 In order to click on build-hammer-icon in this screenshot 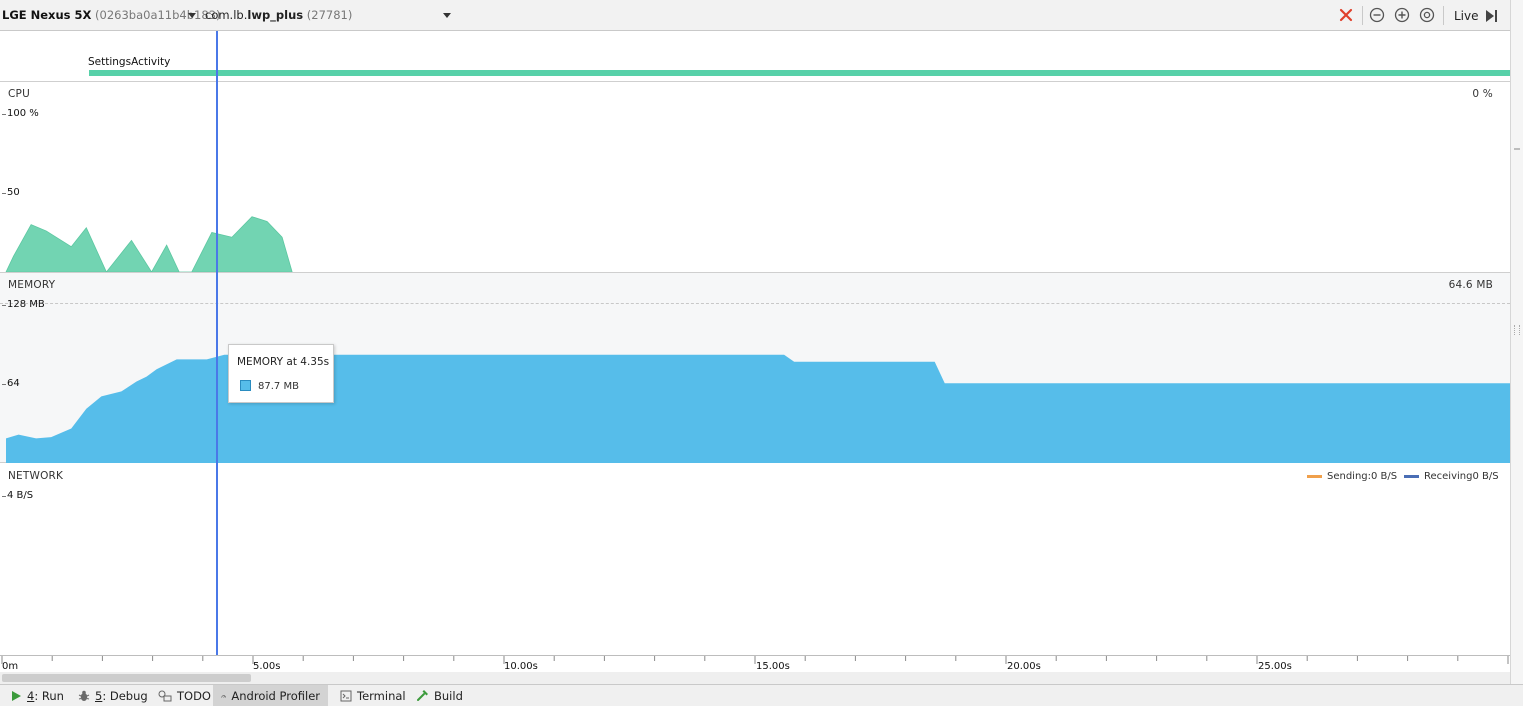, I will do `click(422, 695)`.